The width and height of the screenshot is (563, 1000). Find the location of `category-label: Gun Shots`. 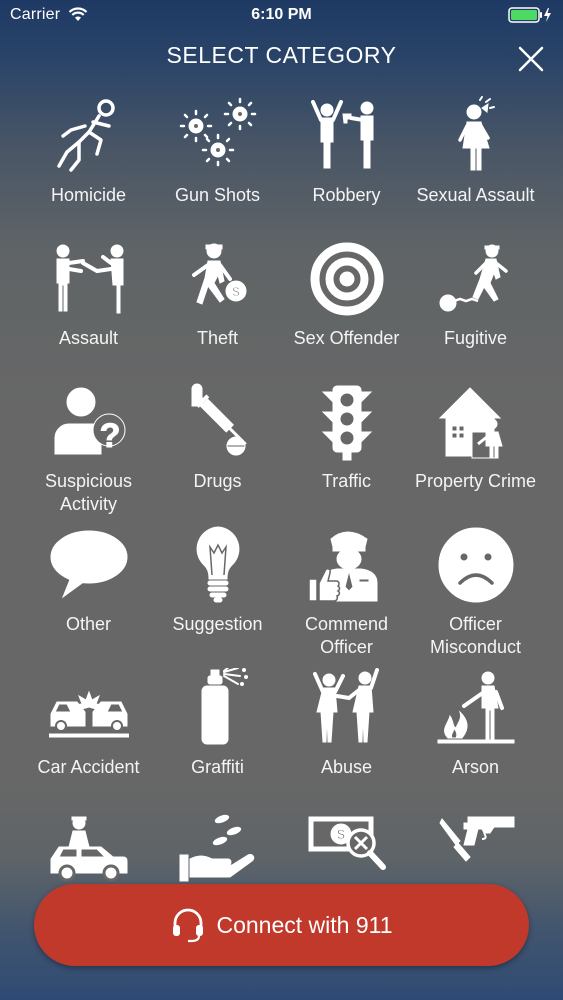

category-label: Gun Shots is located at coordinates (217, 195).